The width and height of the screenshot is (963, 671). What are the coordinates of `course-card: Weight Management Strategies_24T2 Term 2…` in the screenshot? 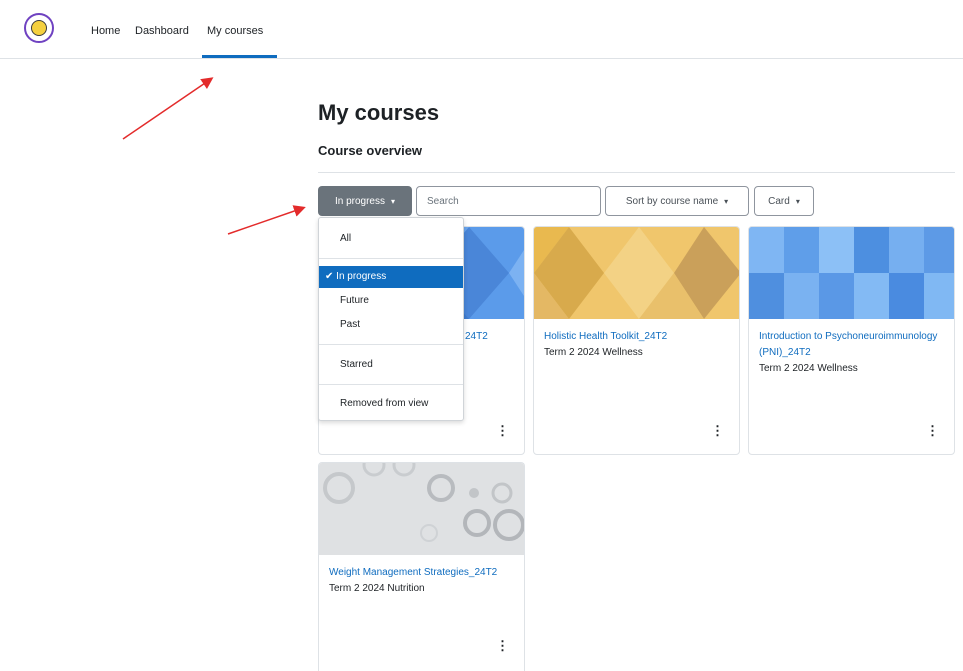 It's located at (421, 566).